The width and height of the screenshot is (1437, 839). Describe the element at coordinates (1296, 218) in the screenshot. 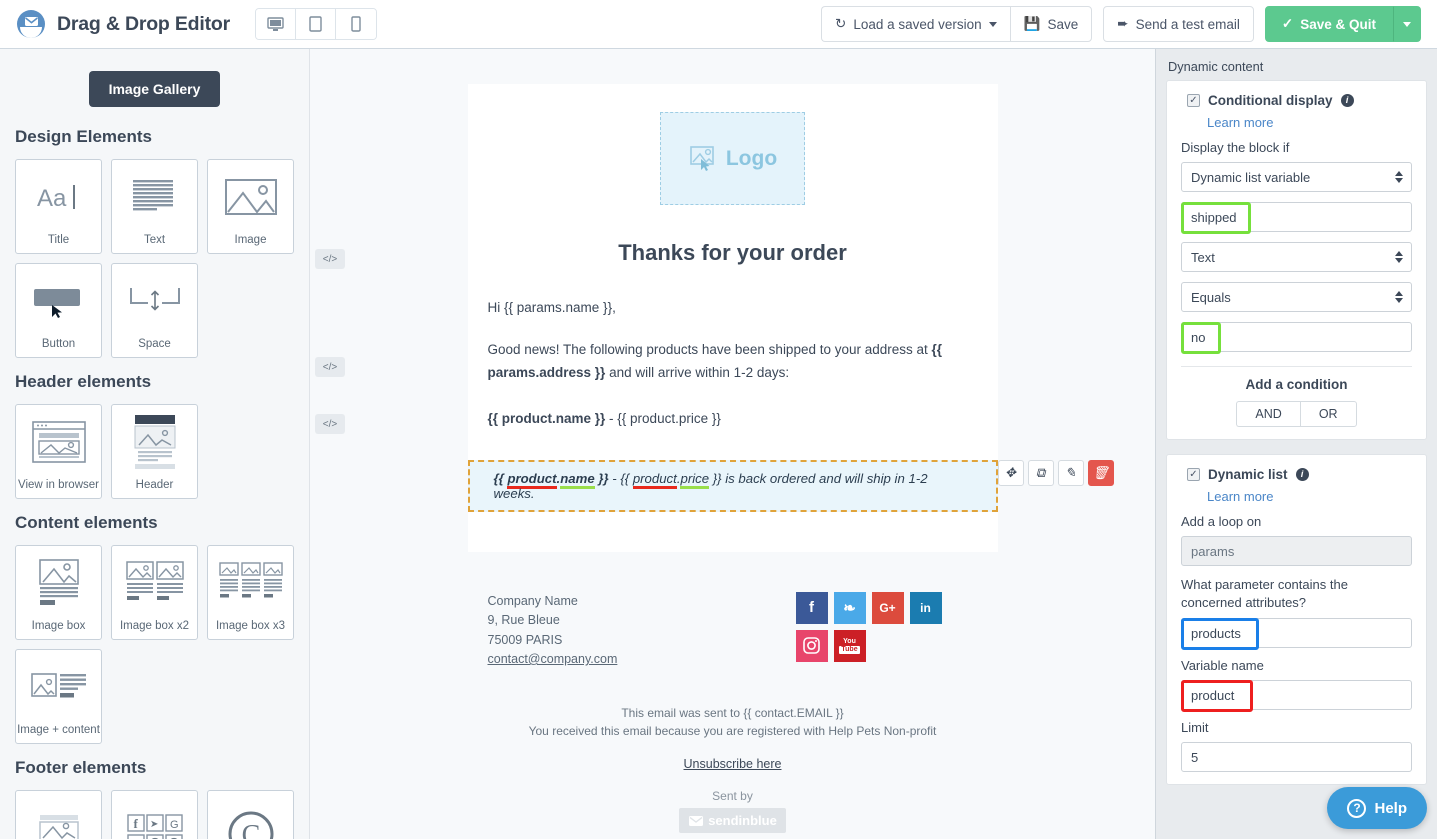

I see `variable-name-input: shipped` at that location.